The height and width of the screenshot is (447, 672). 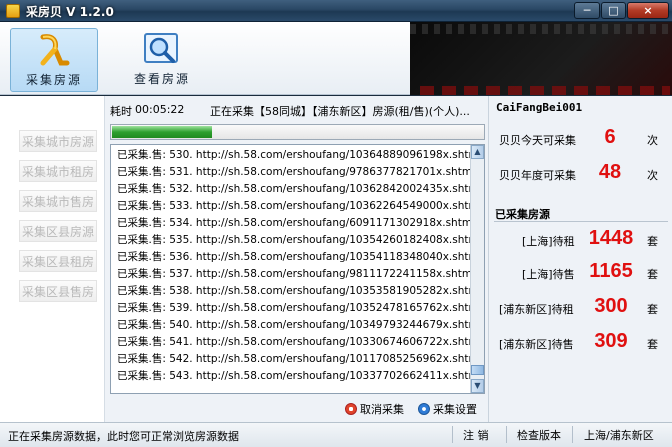 I want to click on collect-icon, so click(x=55, y=50).